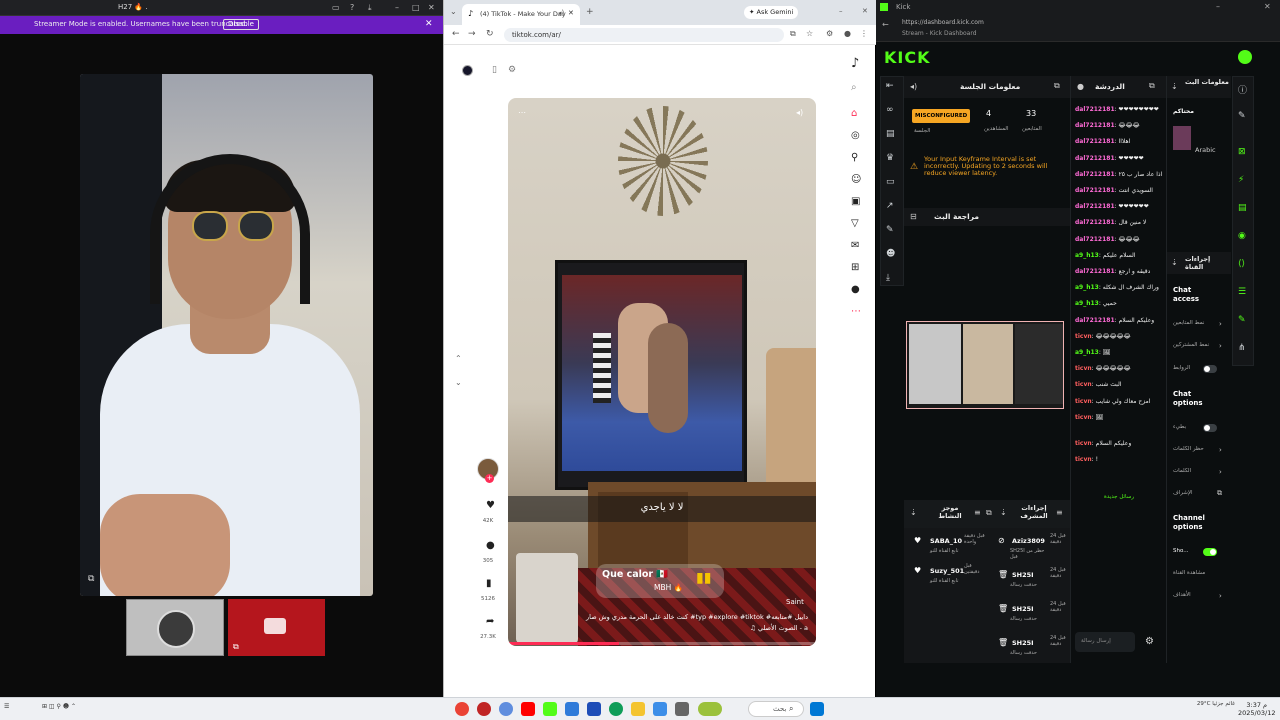 Image resolution: width=1280 pixels, height=720 pixels. Describe the element at coordinates (1210, 428) in the screenshot. I see `slow-mode-toggle` at that location.